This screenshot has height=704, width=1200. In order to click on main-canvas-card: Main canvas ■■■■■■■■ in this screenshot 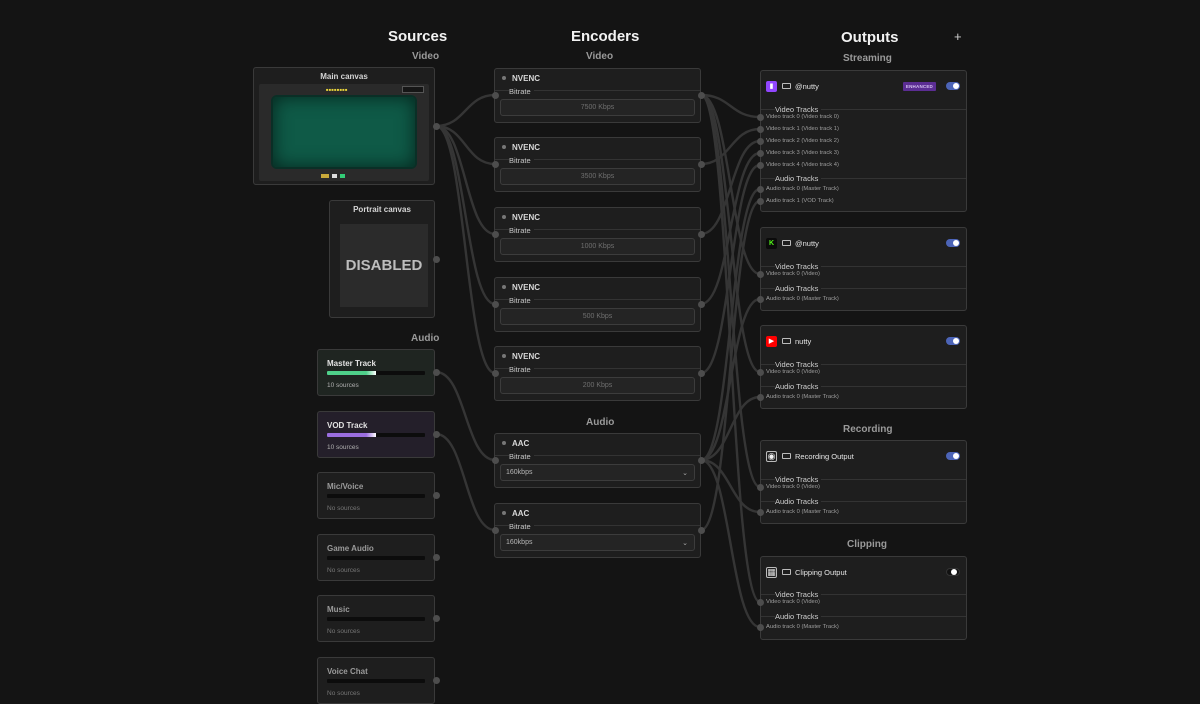, I will do `click(344, 126)`.